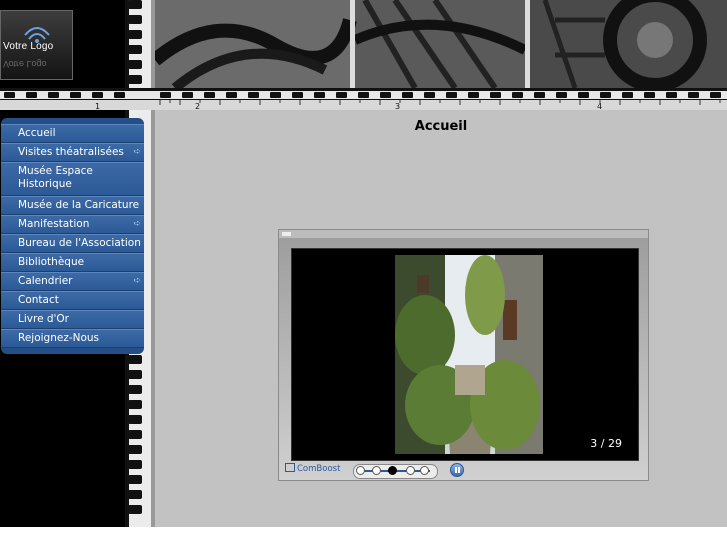 This screenshot has height=545, width=727. I want to click on menu-item-musee-espace: Musée Espace Historique, so click(72, 179).